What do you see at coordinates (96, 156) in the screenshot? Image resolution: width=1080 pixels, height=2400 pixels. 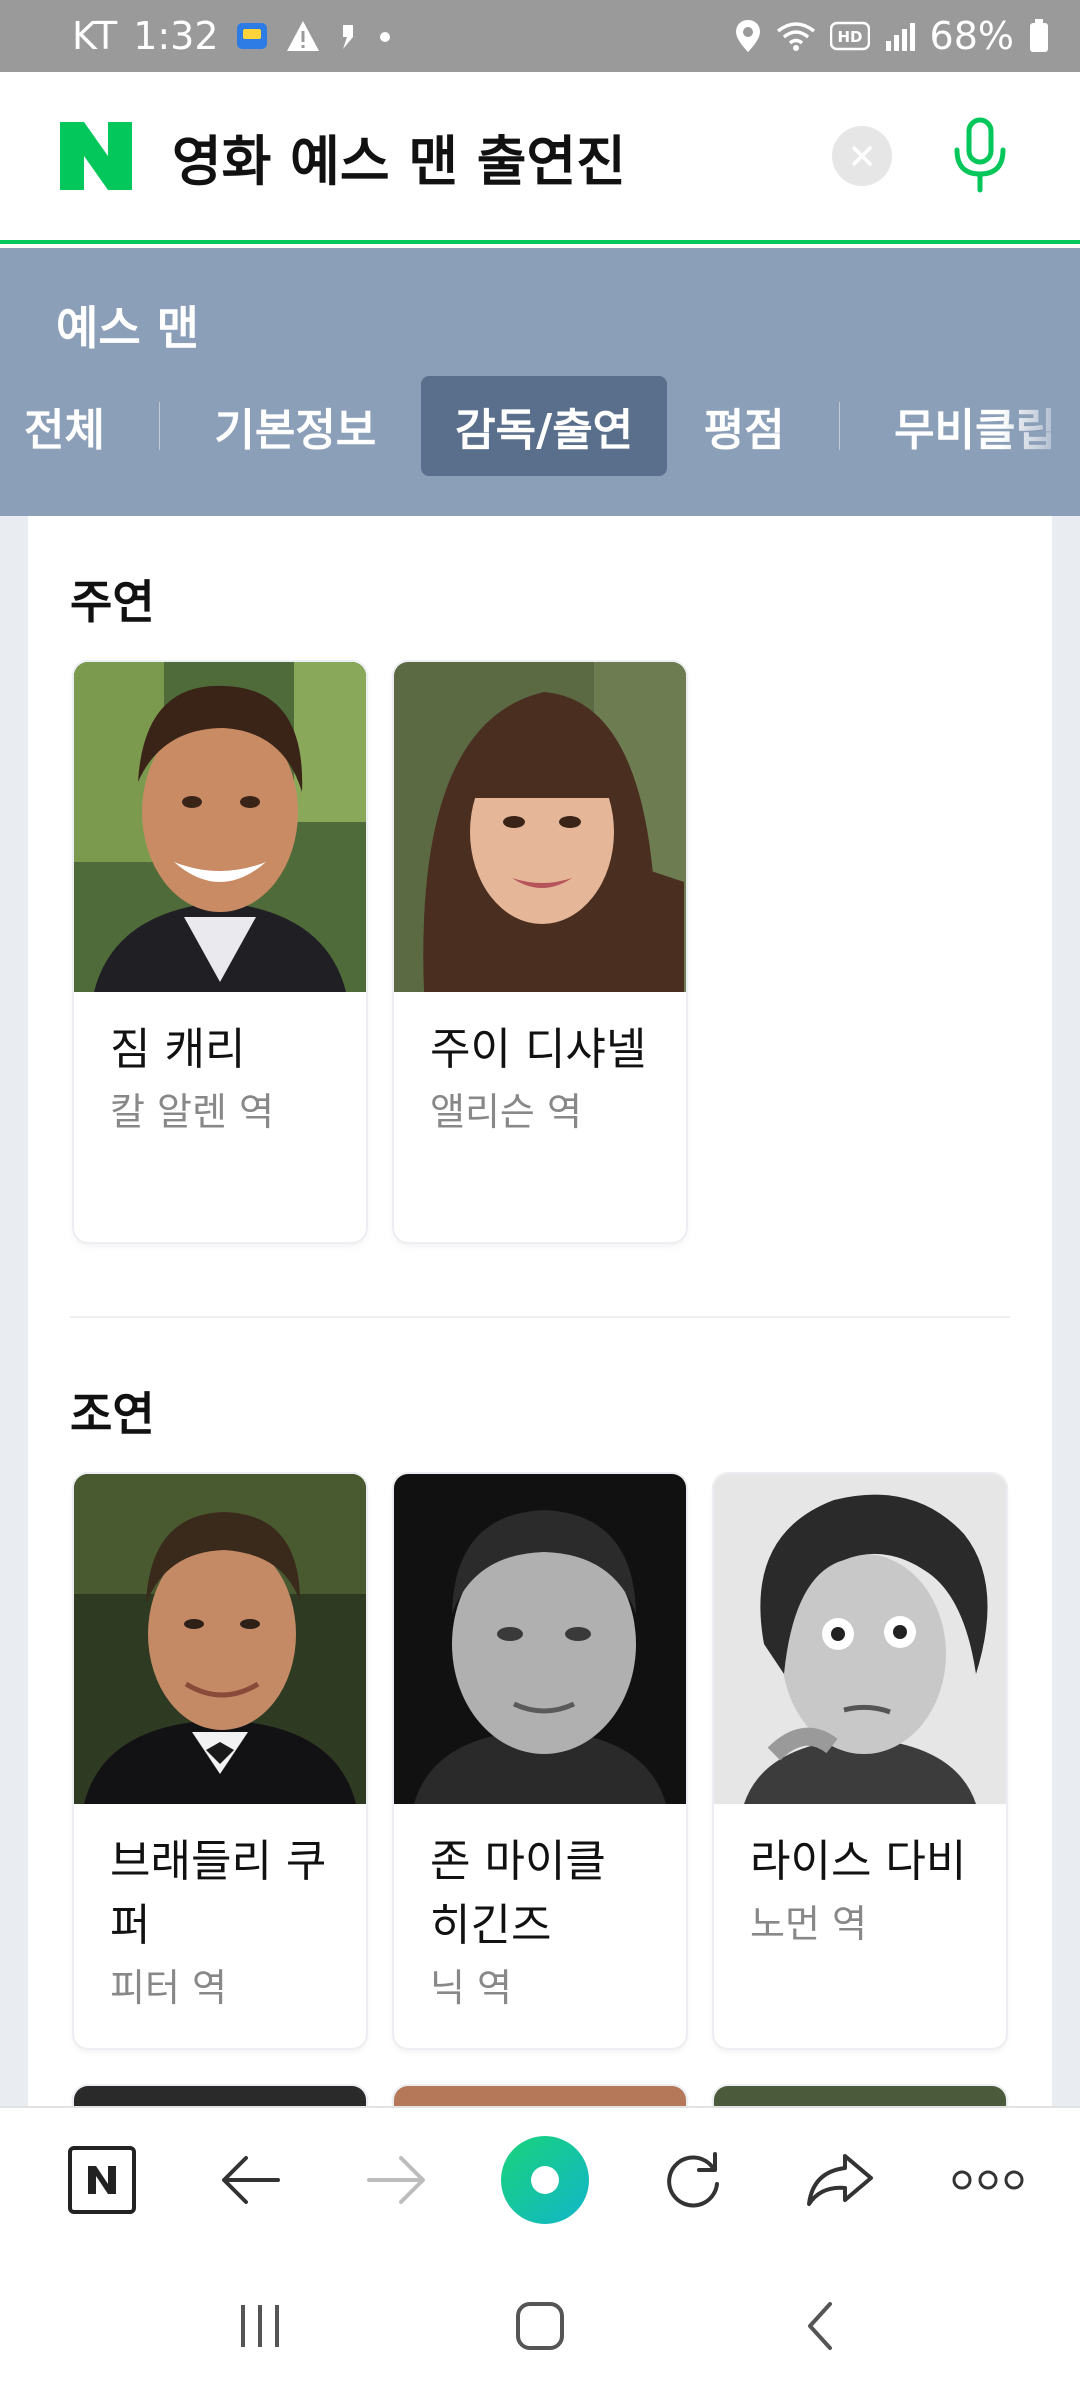 I see `naver-logo` at bounding box center [96, 156].